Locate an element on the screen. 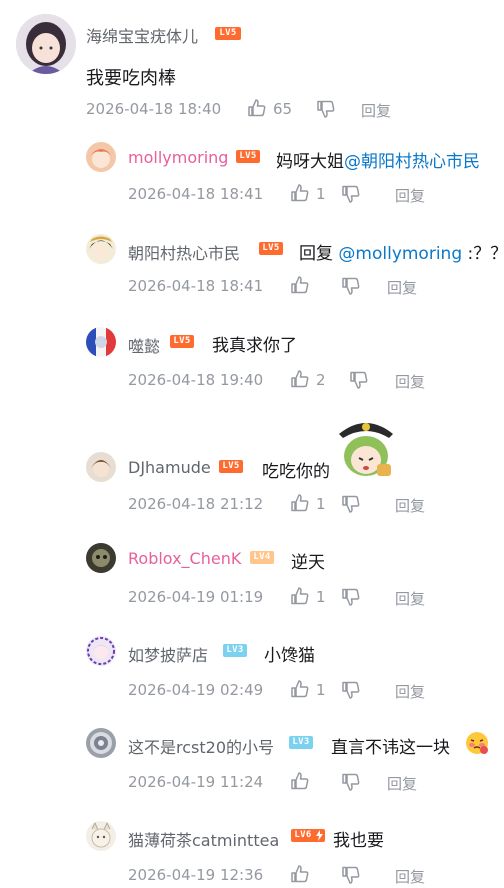 The height and width of the screenshot is (888, 504). reply-author: DJhamude is located at coordinates (169, 467).